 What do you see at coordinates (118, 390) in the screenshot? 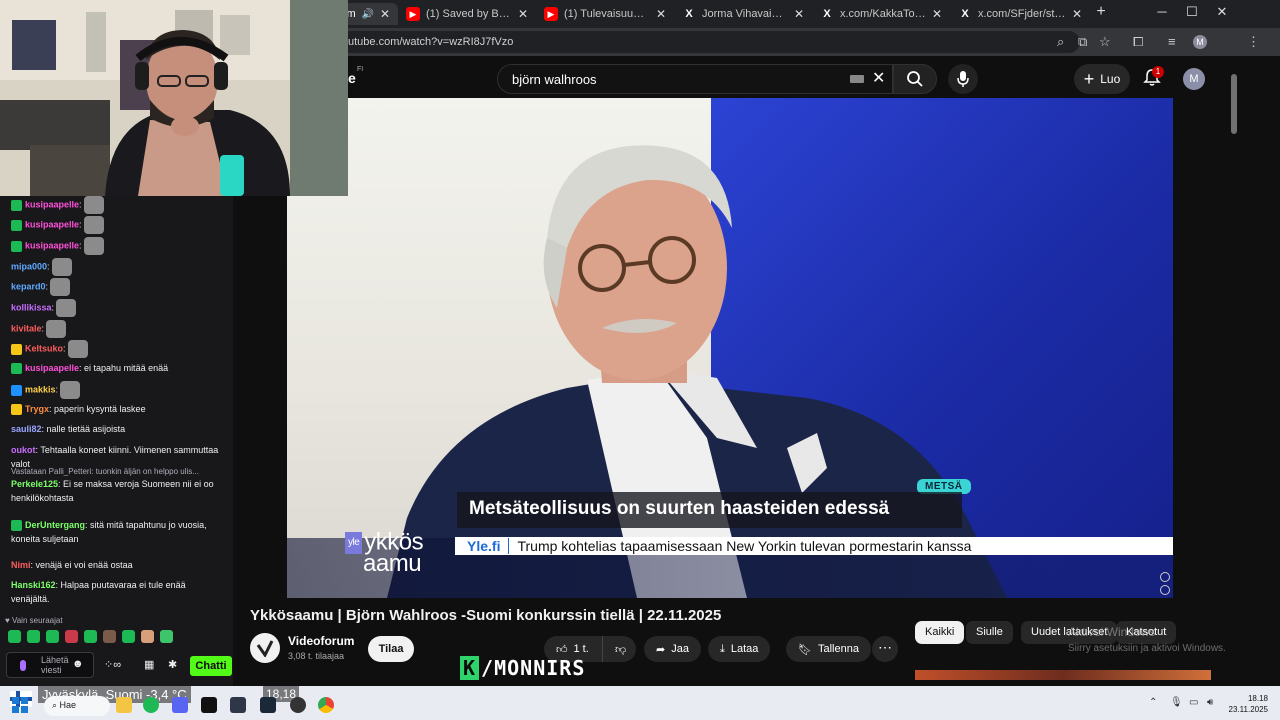
I see `chat-message: makkis:` at bounding box center [118, 390].